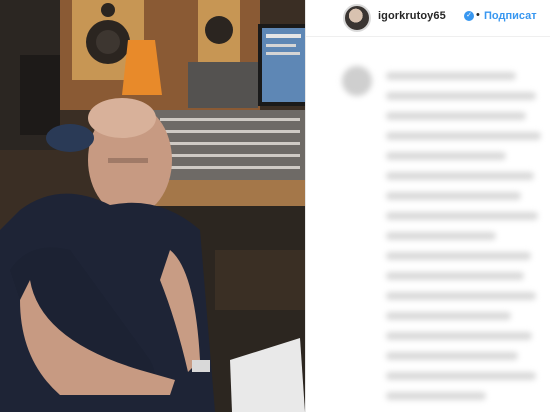 This screenshot has width=550, height=412. What do you see at coordinates (510, 16) in the screenshot?
I see `follow-button: Подписат` at bounding box center [510, 16].